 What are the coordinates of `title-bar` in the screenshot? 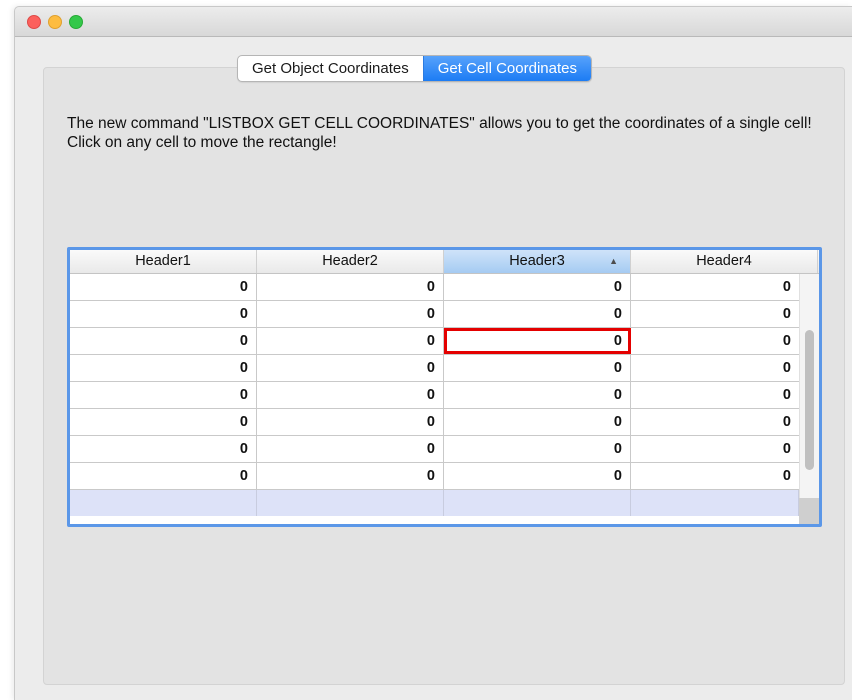 It's located at (433, 22).